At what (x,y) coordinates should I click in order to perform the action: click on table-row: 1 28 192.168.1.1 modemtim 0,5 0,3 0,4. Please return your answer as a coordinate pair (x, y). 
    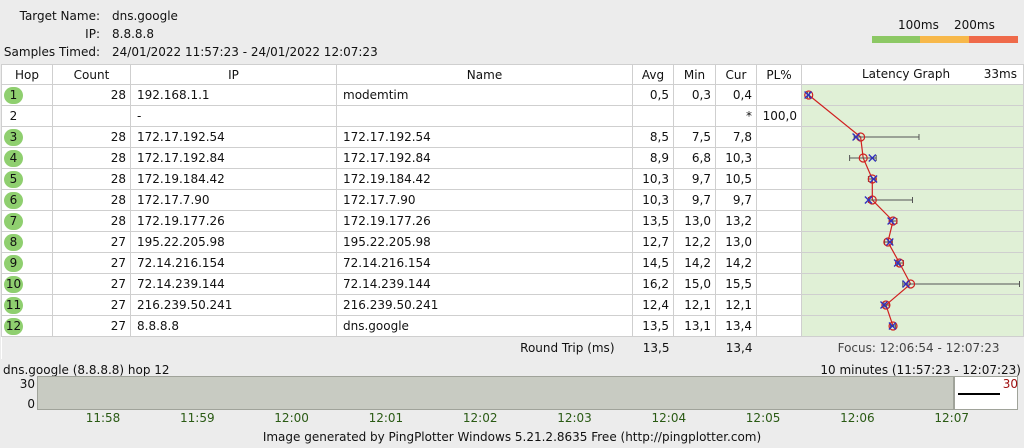
    Looking at the image, I should click on (512, 95).